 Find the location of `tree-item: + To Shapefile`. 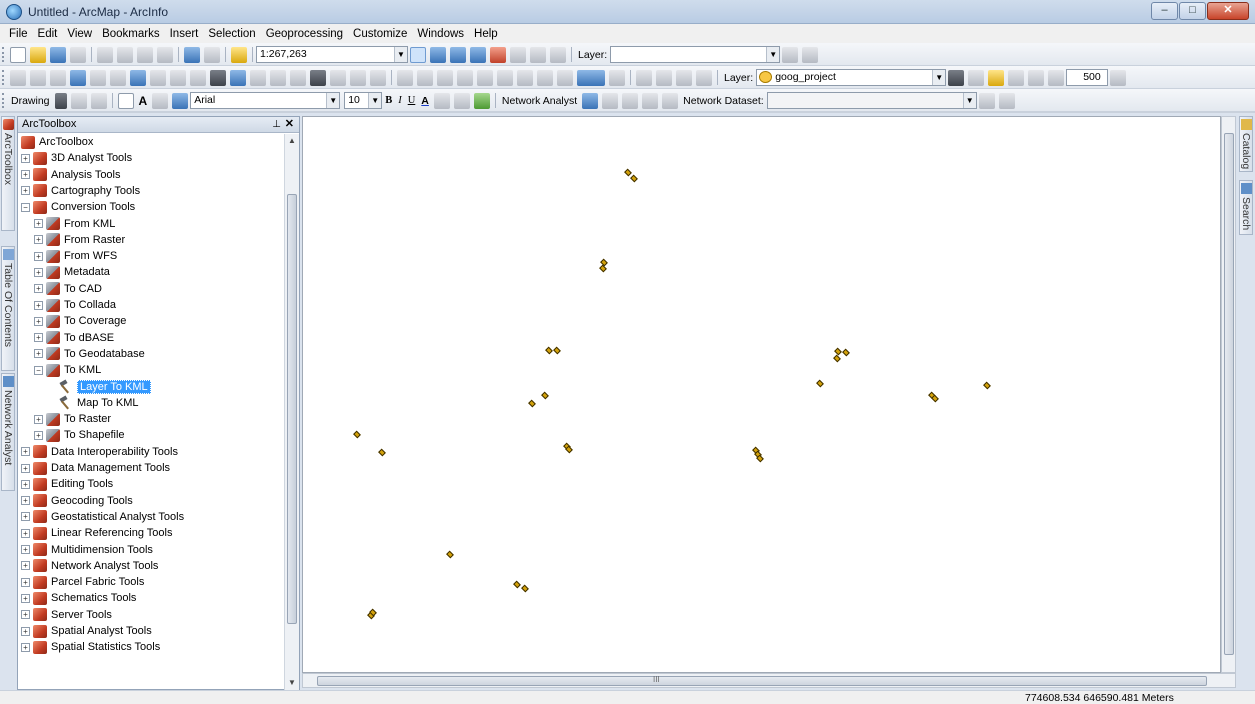

tree-item: + To Shapefile is located at coordinates (79, 435).